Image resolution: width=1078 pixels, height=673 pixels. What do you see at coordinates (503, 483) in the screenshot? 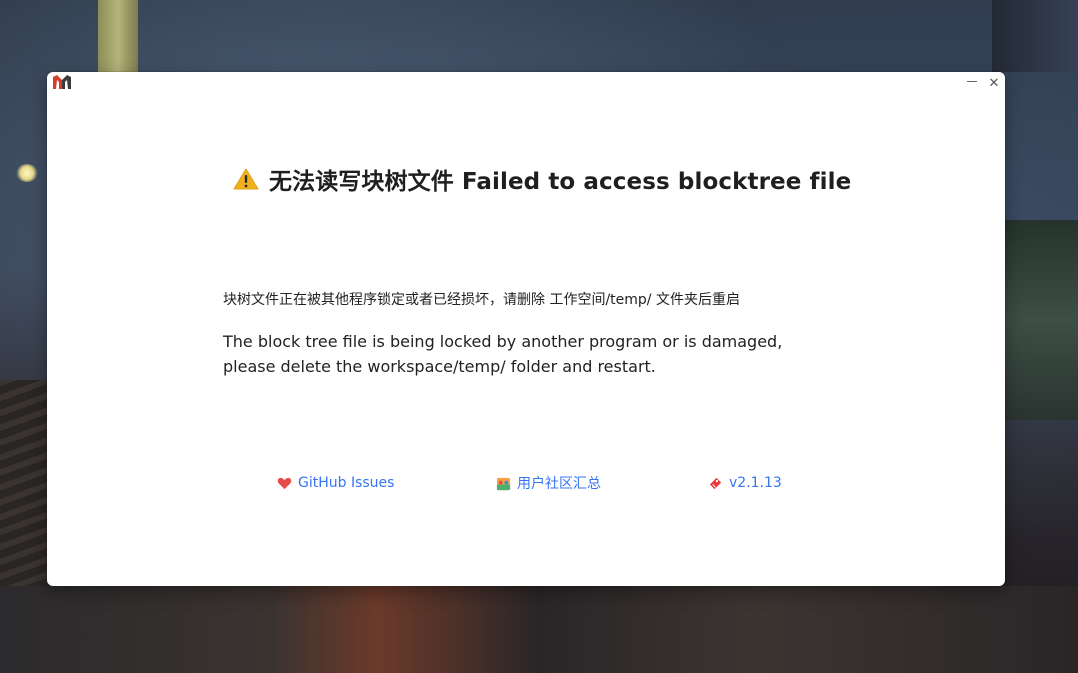
I see `community-icon` at bounding box center [503, 483].